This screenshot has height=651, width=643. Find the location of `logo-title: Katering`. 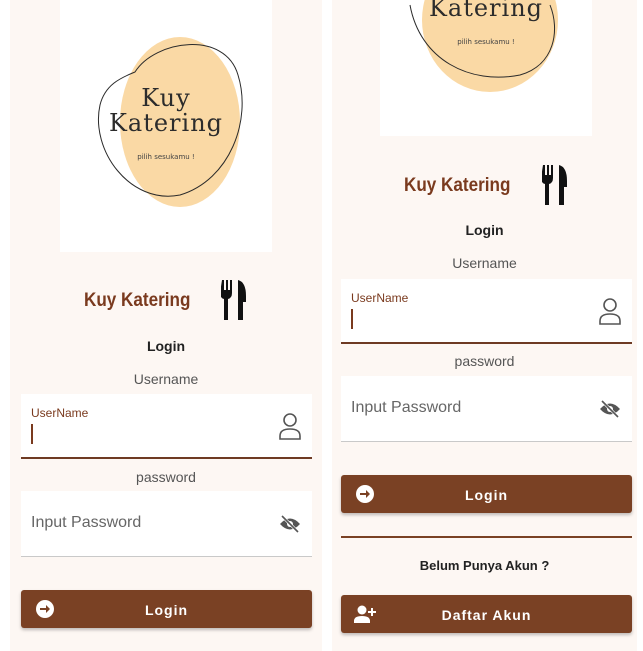

logo-title: Katering is located at coordinates (486, 11).